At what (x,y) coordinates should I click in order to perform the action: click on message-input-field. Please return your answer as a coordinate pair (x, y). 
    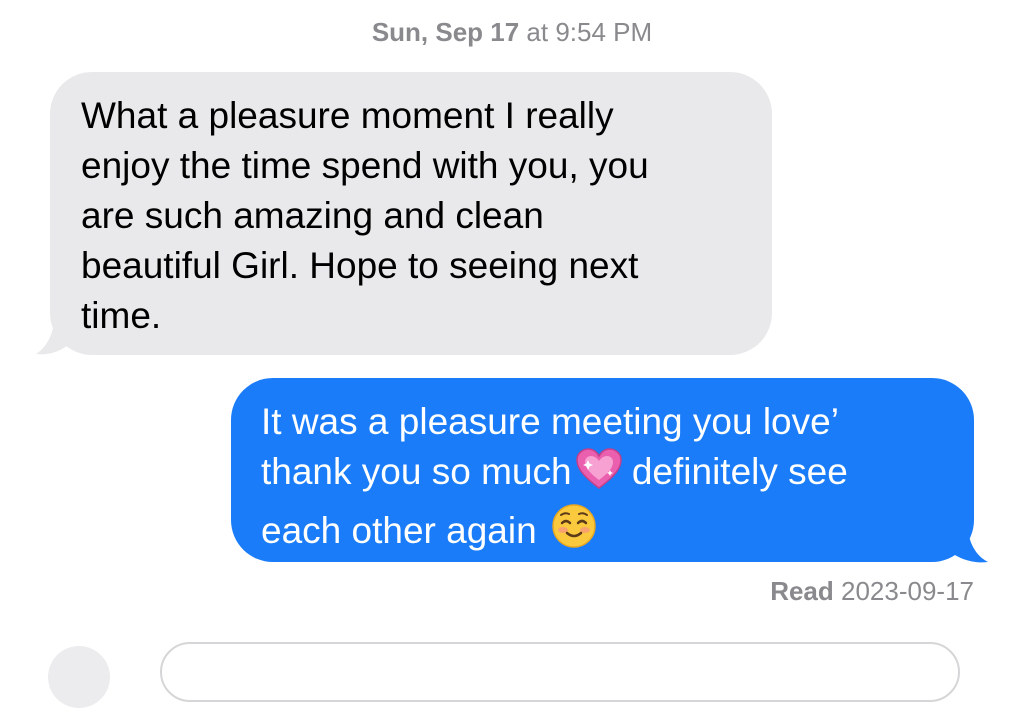
    Looking at the image, I should click on (560, 672).